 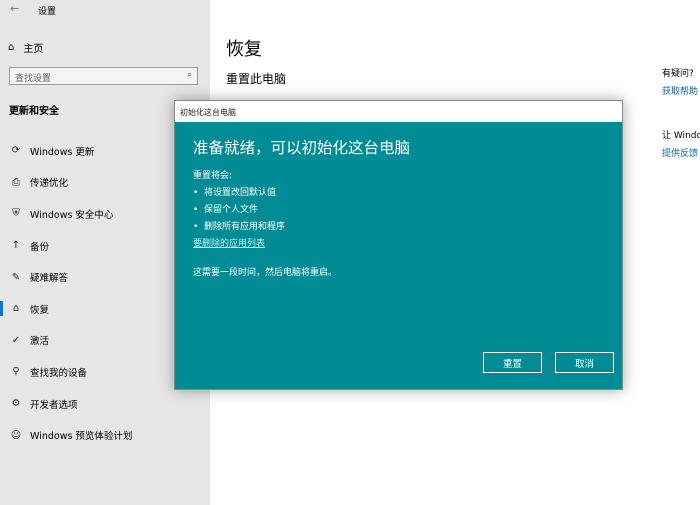 What do you see at coordinates (398, 111) in the screenshot?
I see `dialog-title: 初始化这台电脑` at bounding box center [398, 111].